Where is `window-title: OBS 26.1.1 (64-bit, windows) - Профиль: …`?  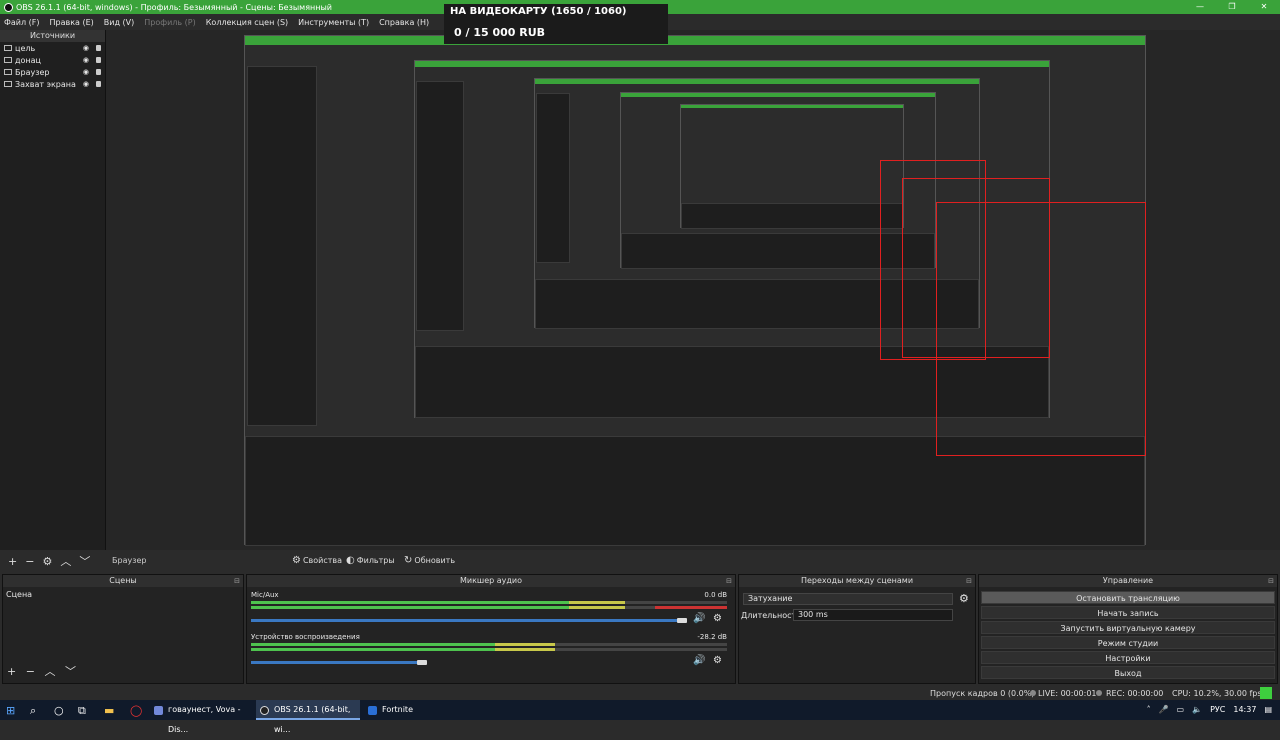
window-title: OBS 26.1.1 (64-bit, windows) - Профиль: … is located at coordinates (174, 7).